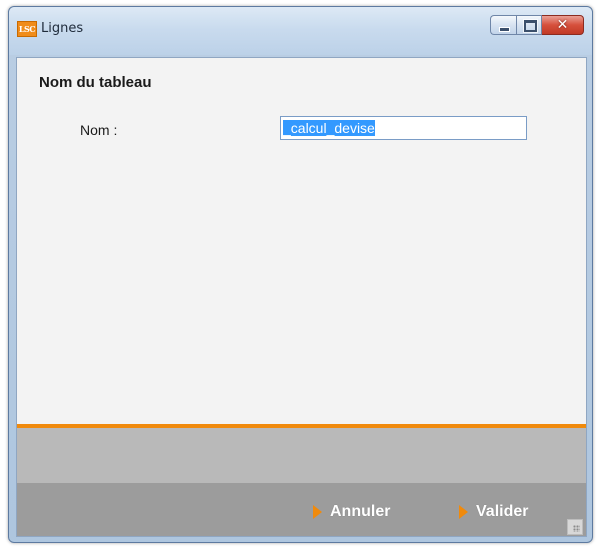 The height and width of the screenshot is (549, 601). I want to click on window-controls: ✕, so click(537, 26).